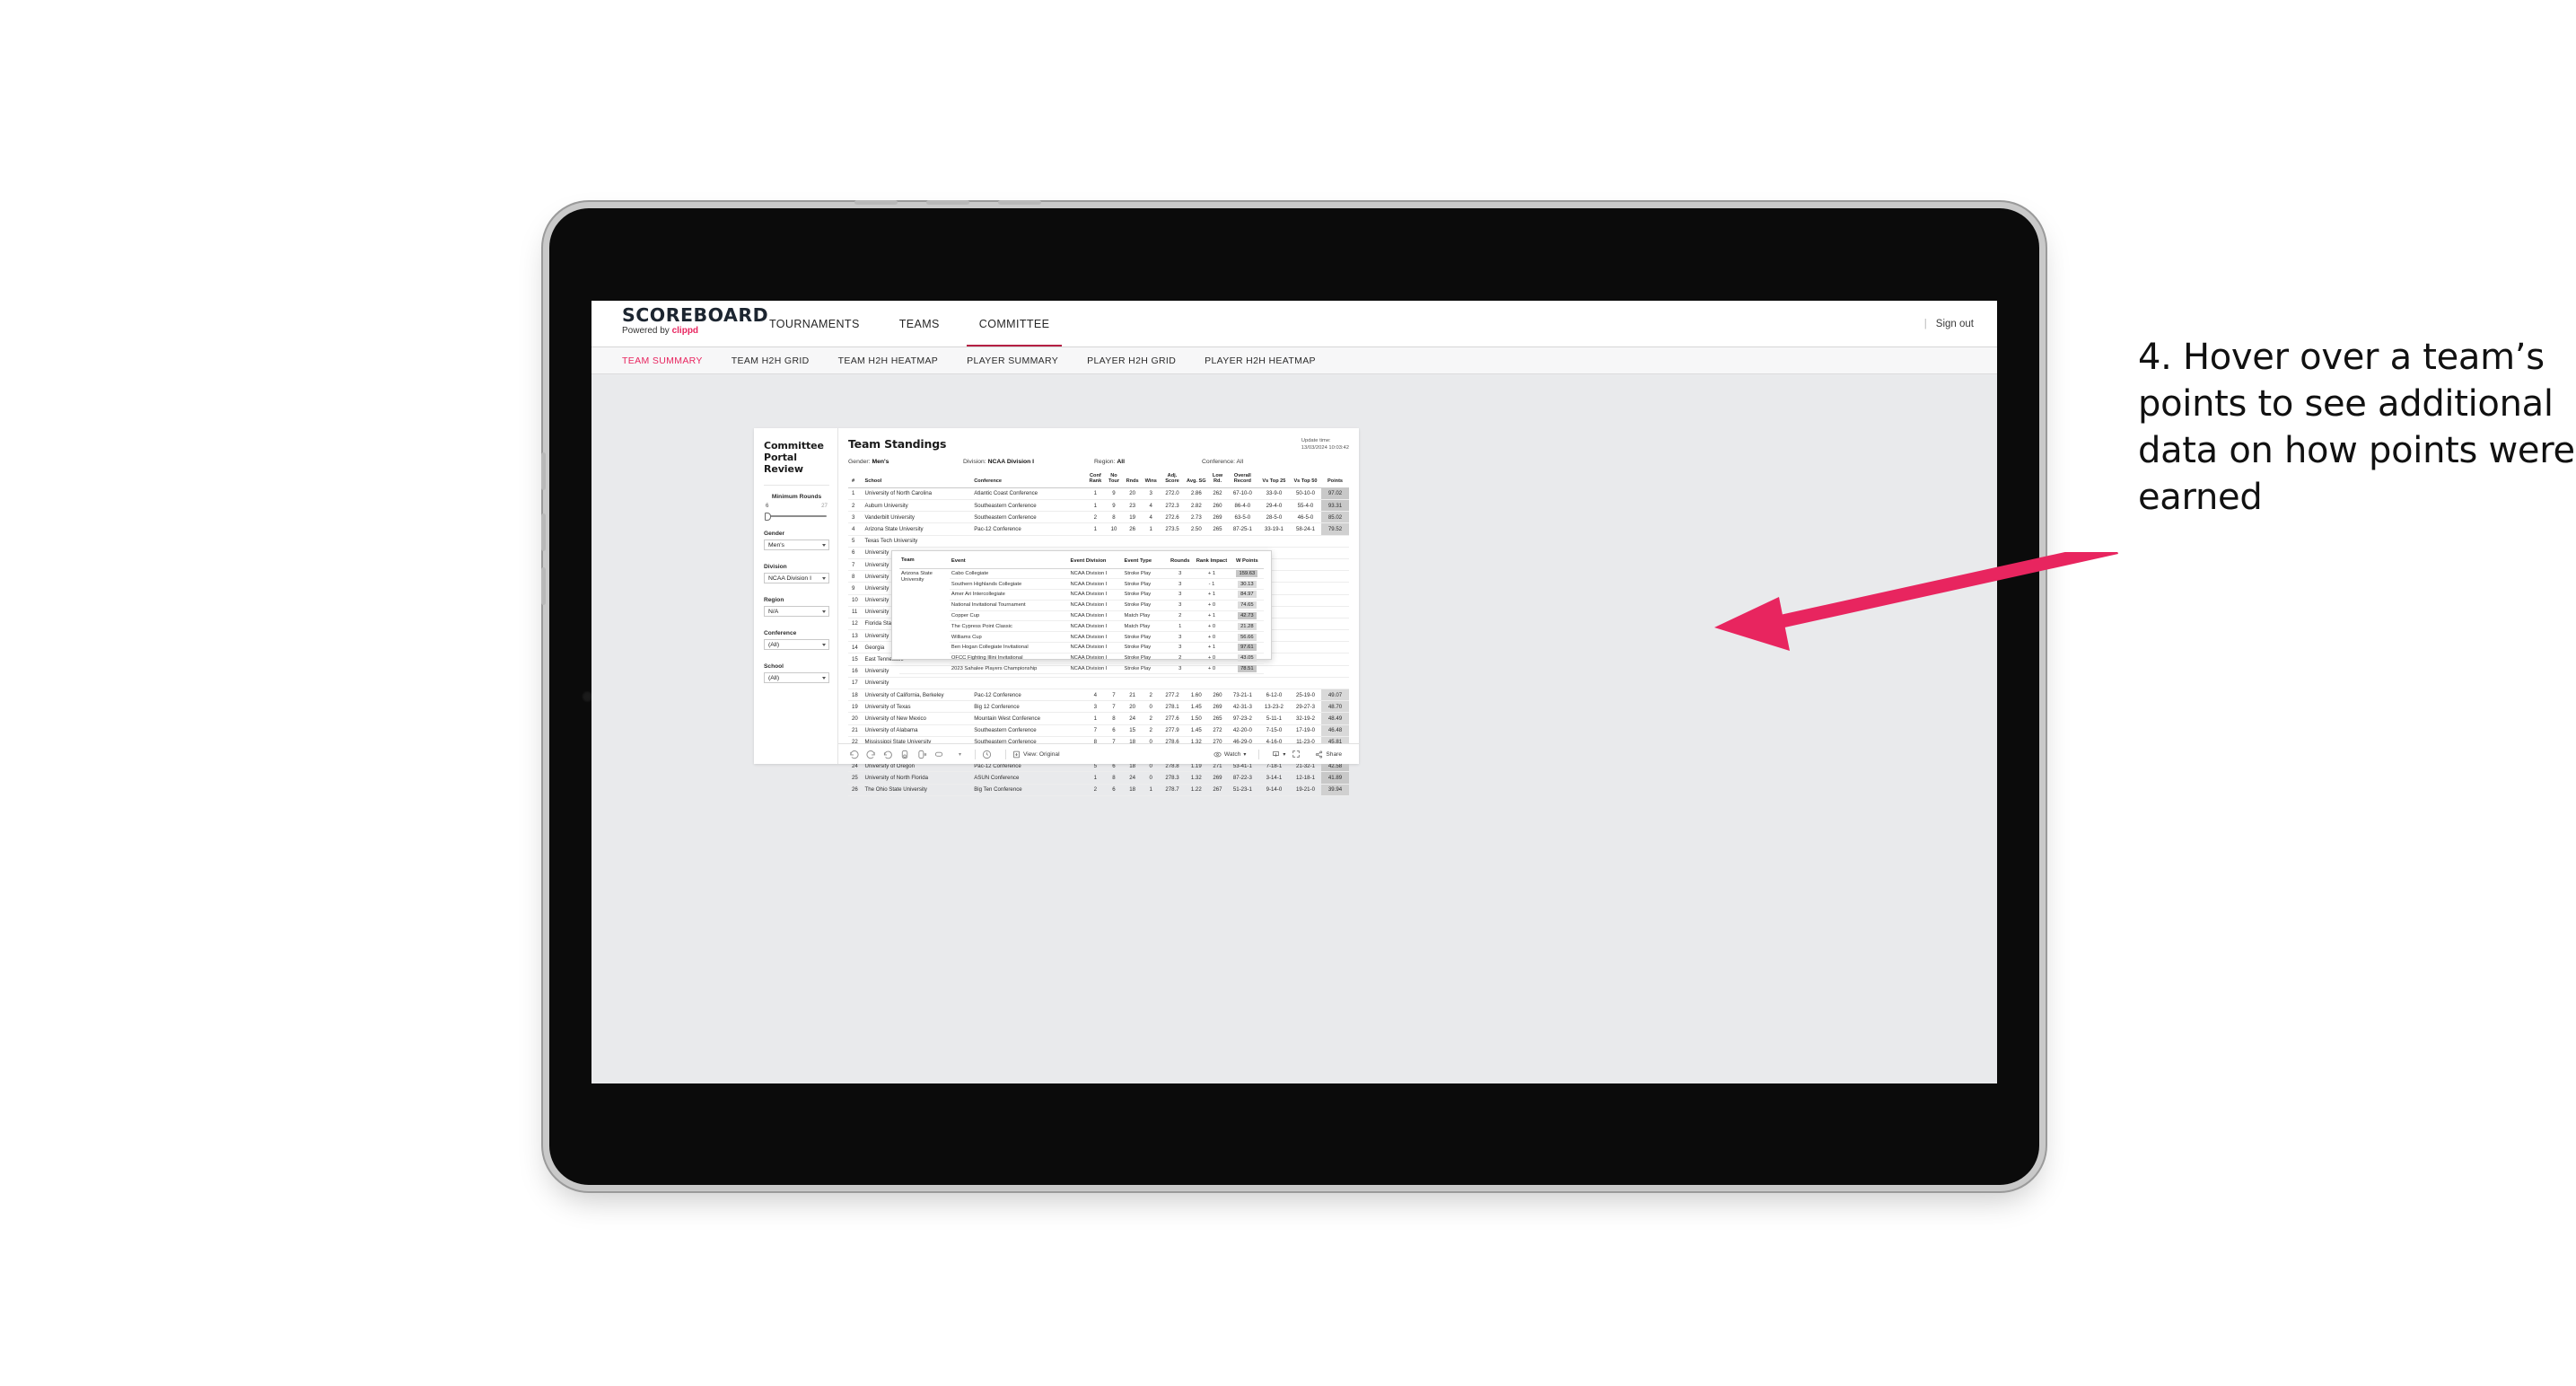  I want to click on sign-out-link: Sign out, so click(1955, 324).